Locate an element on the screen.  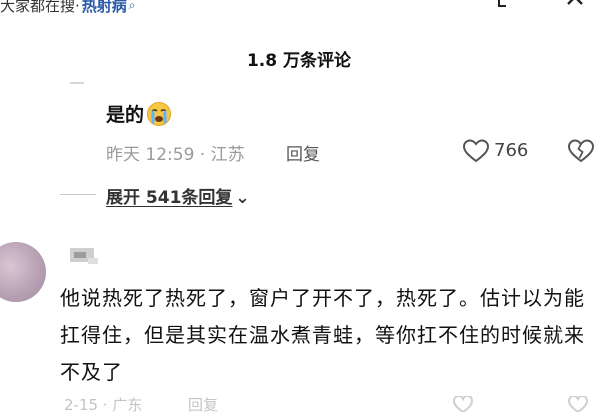
expand-replies-label: 展开 541条回复 is located at coordinates (169, 198).